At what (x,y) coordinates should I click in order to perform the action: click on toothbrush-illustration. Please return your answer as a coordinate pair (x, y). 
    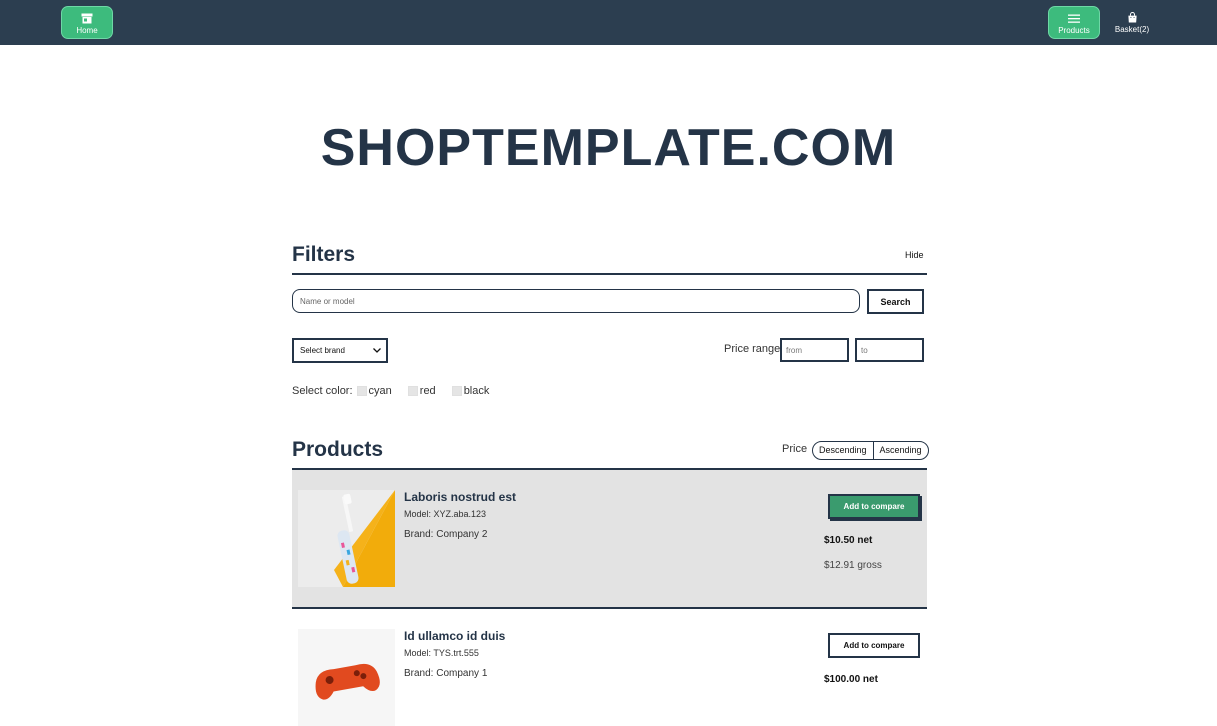
    Looking at the image, I should click on (346, 538).